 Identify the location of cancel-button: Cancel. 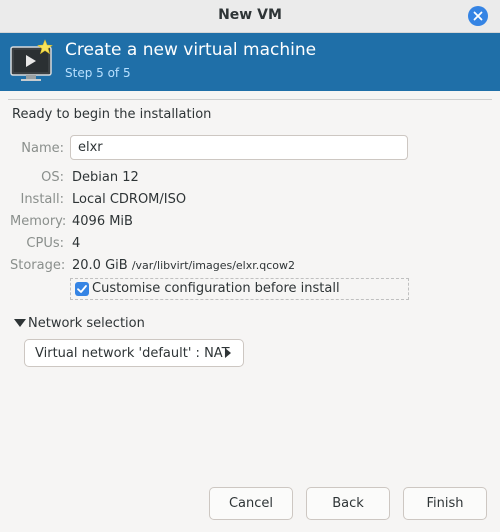
(251, 503).